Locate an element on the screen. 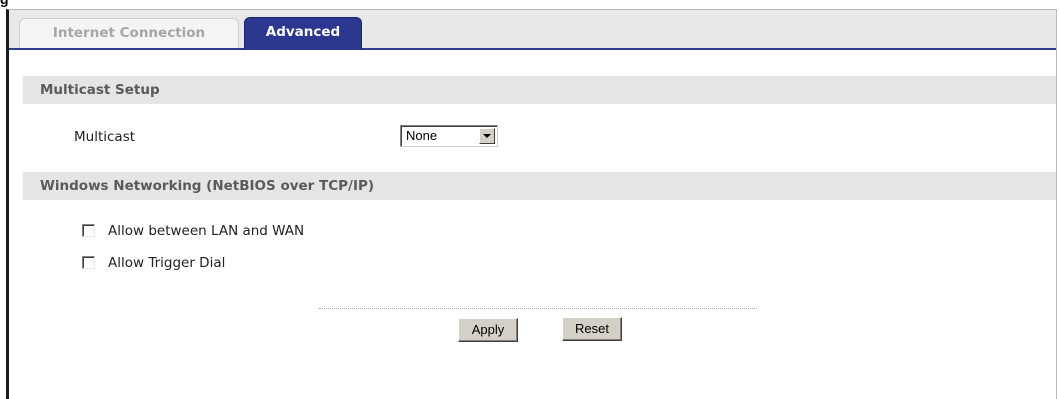  figure-caption-text: g is located at coordinates (4, 3).